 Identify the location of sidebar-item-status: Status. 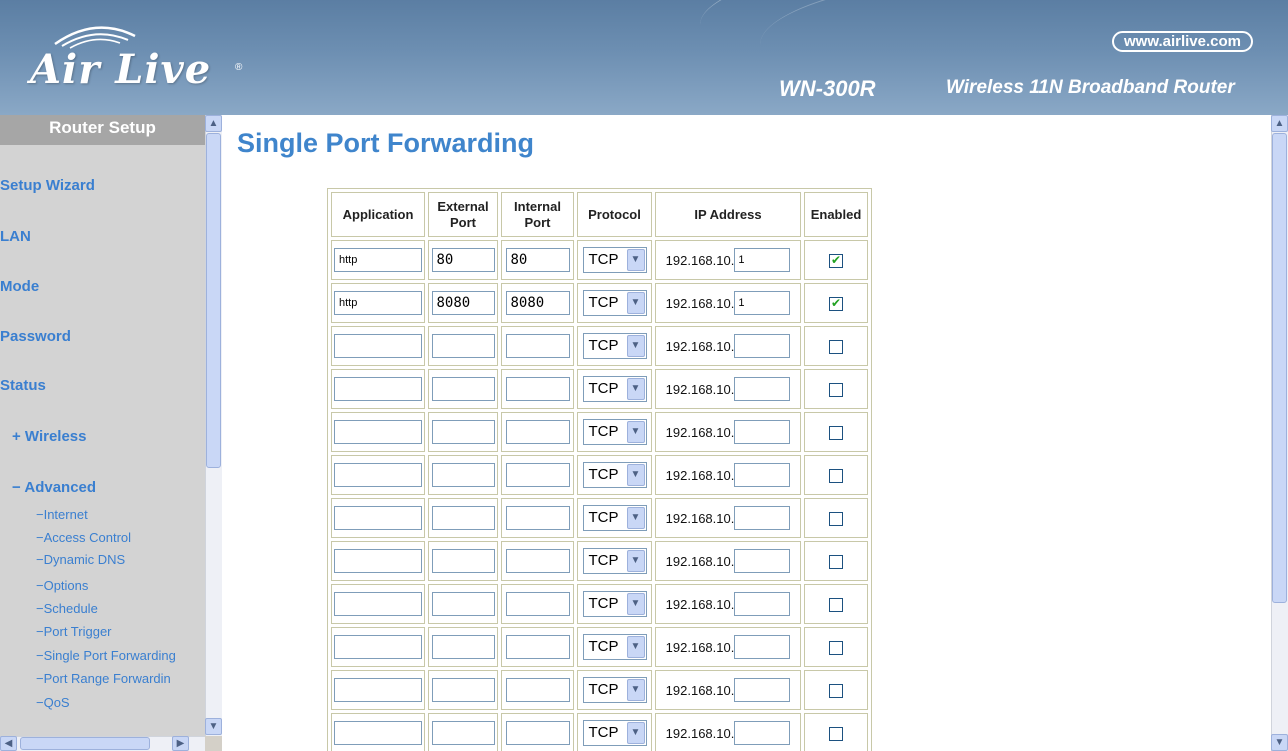
(23, 385).